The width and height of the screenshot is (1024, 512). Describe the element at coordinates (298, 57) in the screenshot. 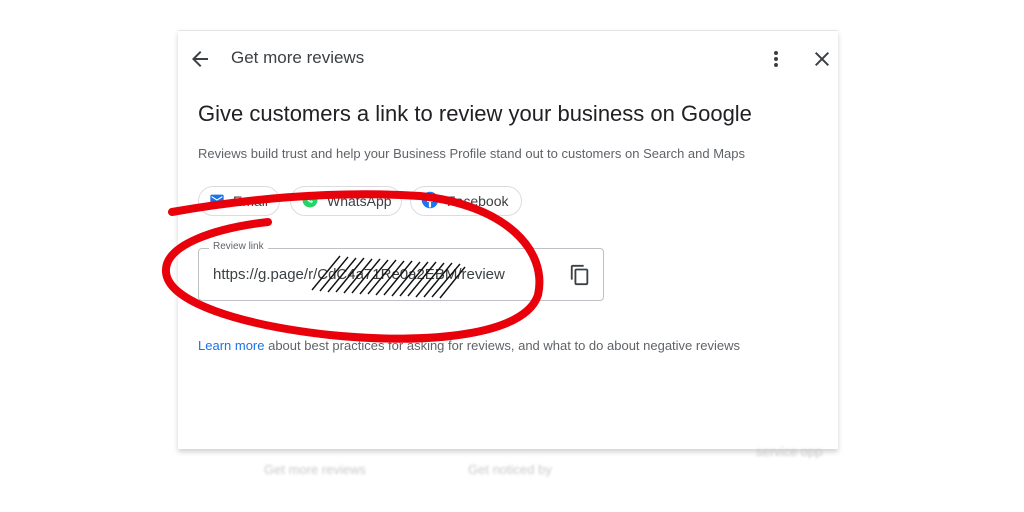

I see `dialog-title: Get more reviews` at that location.